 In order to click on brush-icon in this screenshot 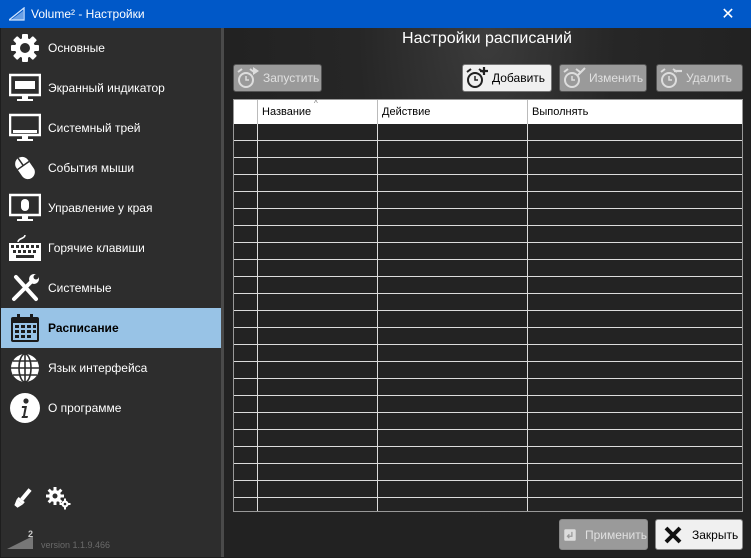, I will do `click(23, 499)`.